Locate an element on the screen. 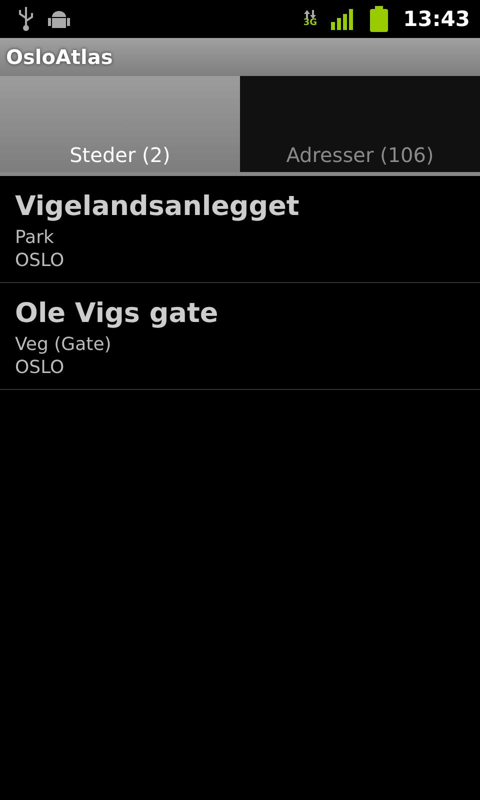 This screenshot has width=480, height=800. tab: Adresser (106) is located at coordinates (360, 124).